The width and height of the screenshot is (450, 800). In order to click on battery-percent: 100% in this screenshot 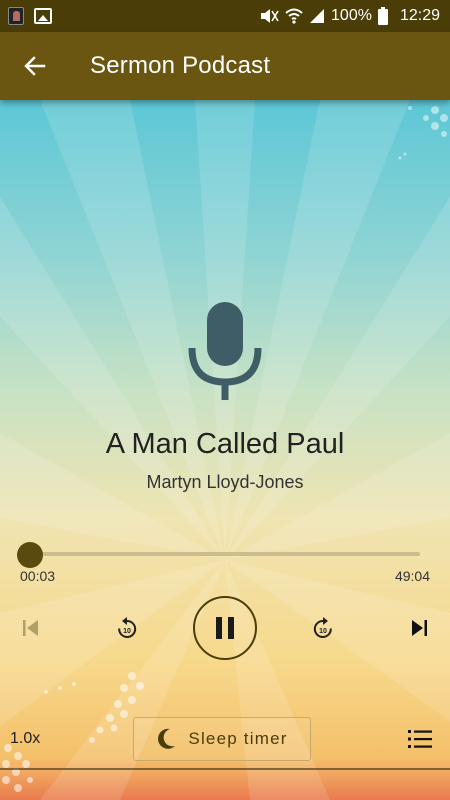, I will do `click(351, 15)`.